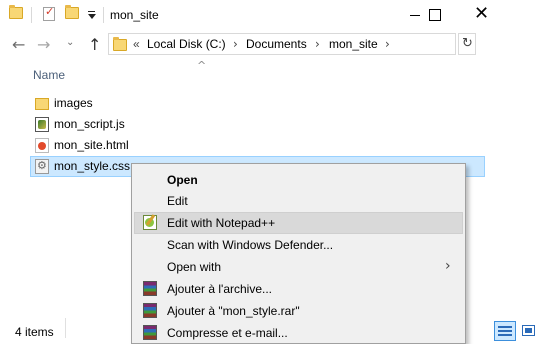 The image size is (544, 344). I want to click on breadcrumb-overflow-icon: «, so click(136, 44).